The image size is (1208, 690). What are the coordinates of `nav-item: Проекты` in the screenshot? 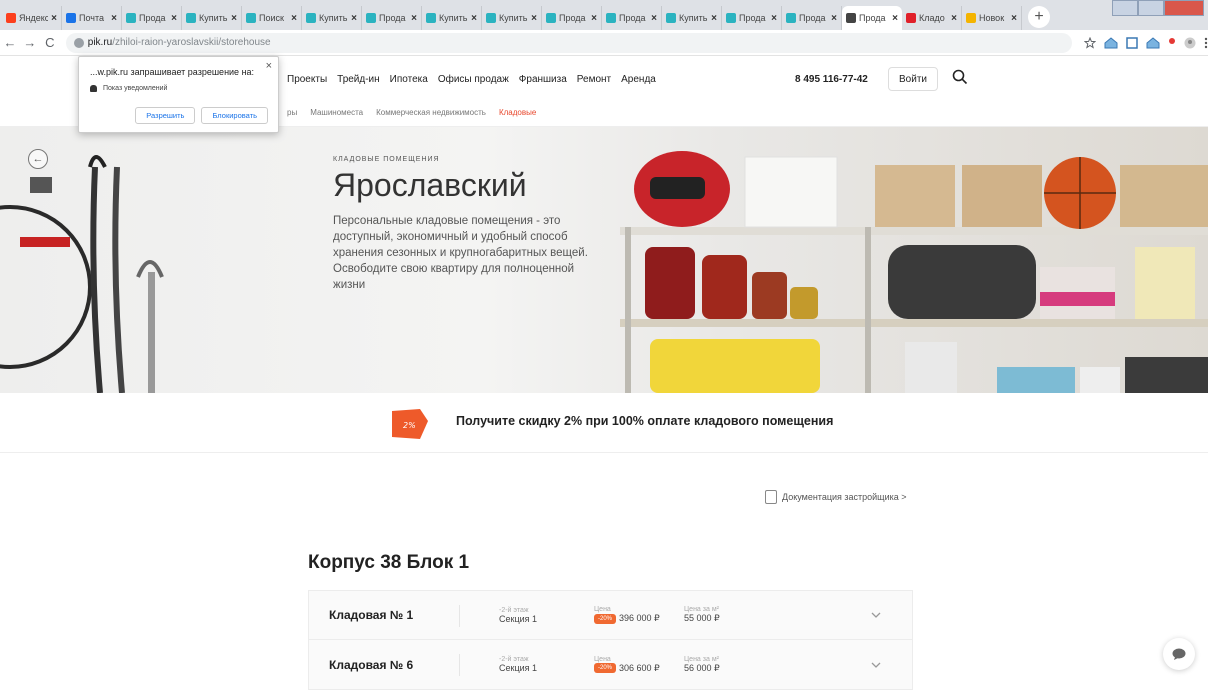 It's located at (307, 79).